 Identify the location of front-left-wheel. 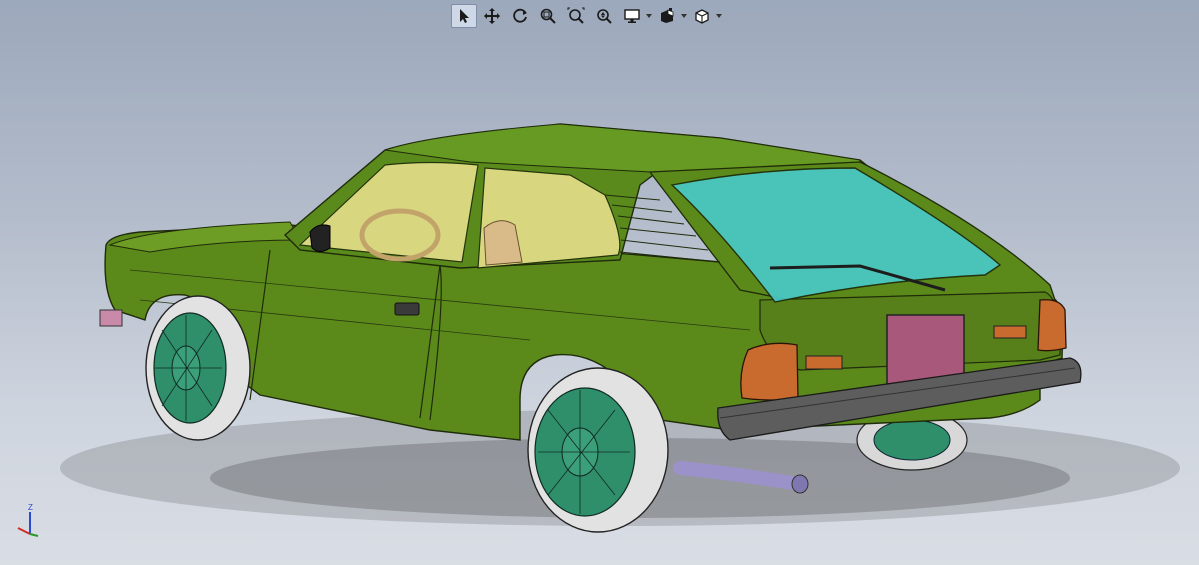
(198, 368).